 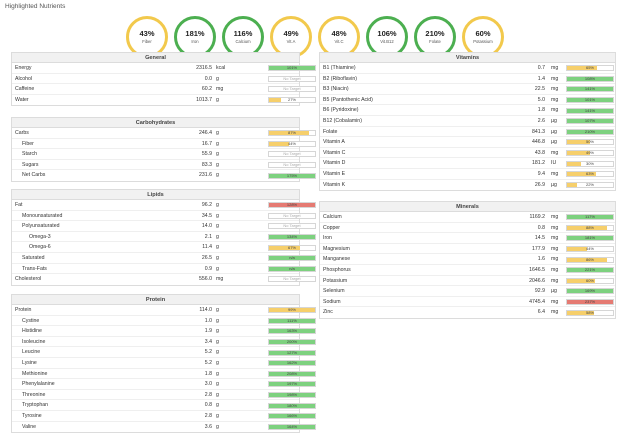 I want to click on nutrient-row: B6 (Pyridoxine) 1.8 mg 141%, so click(x=467, y=110).